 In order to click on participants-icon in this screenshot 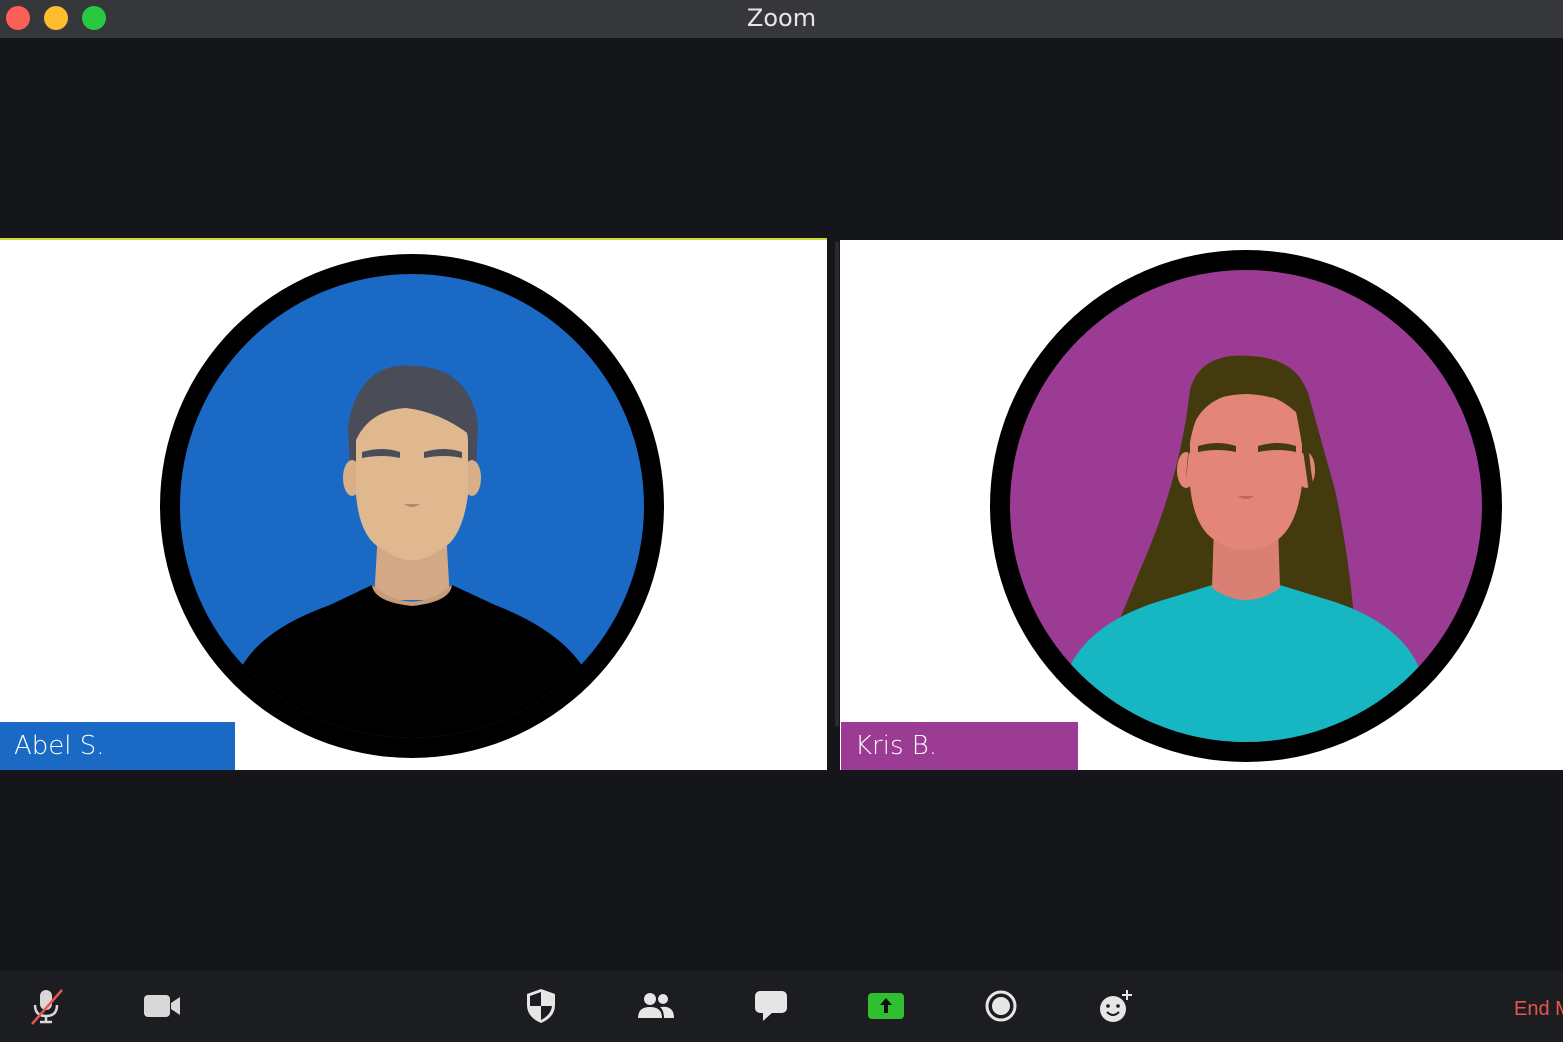, I will do `click(656, 1005)`.